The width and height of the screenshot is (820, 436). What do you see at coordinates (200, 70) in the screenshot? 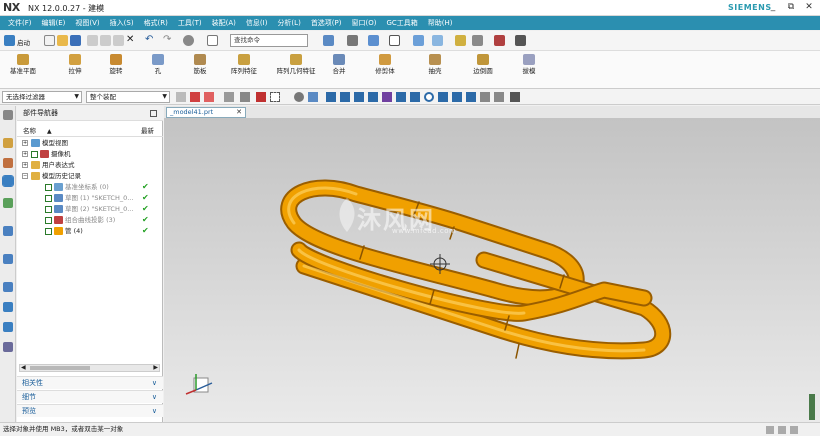
I see `rib-button: 筋板` at bounding box center [200, 70].